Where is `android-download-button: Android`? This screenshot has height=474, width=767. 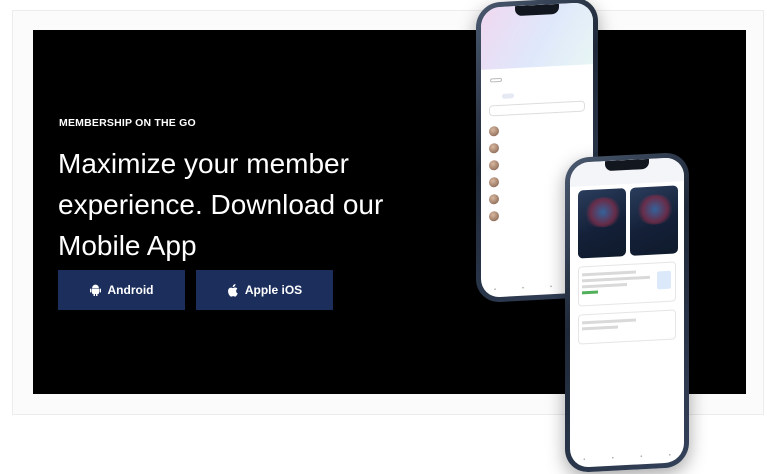 android-download-button: Android is located at coordinates (121, 290).